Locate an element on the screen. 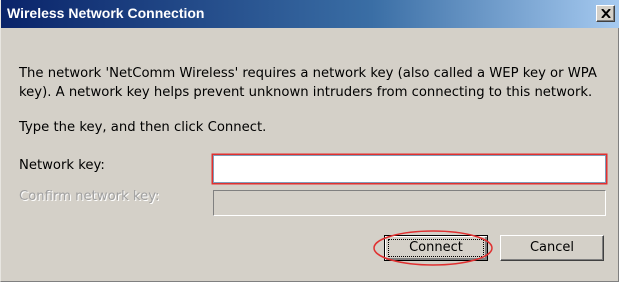  connect-button: Connect is located at coordinates (436, 248).